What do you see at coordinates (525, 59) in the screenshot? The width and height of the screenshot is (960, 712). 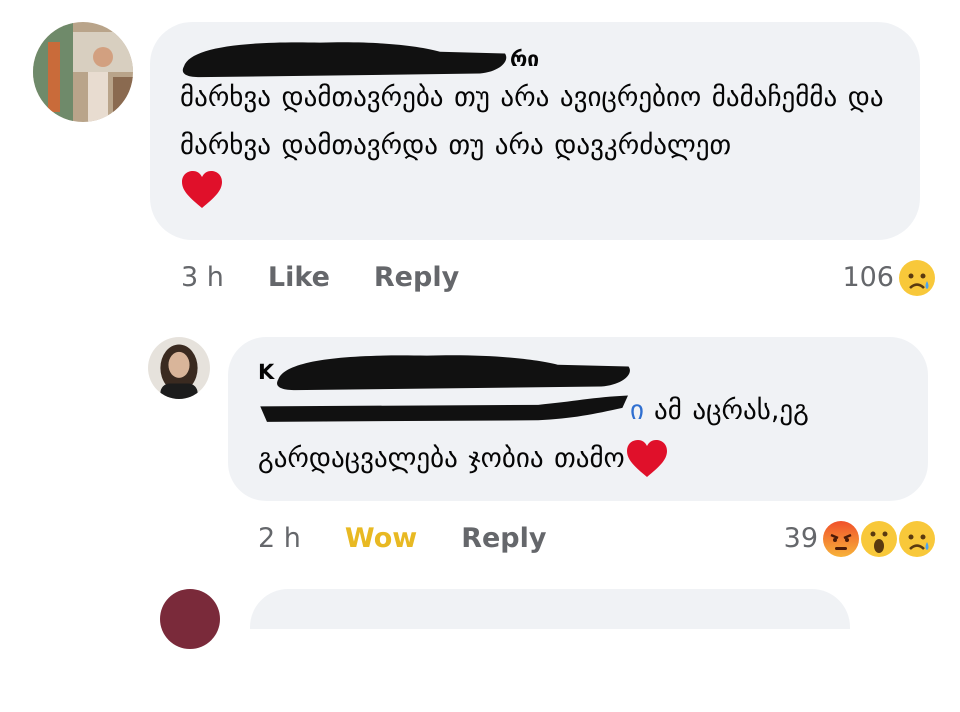 I see `author-name: რი` at bounding box center [525, 59].